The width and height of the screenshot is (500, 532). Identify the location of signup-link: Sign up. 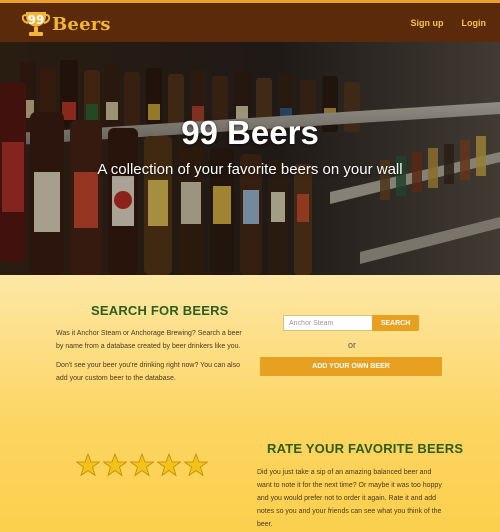
(427, 23).